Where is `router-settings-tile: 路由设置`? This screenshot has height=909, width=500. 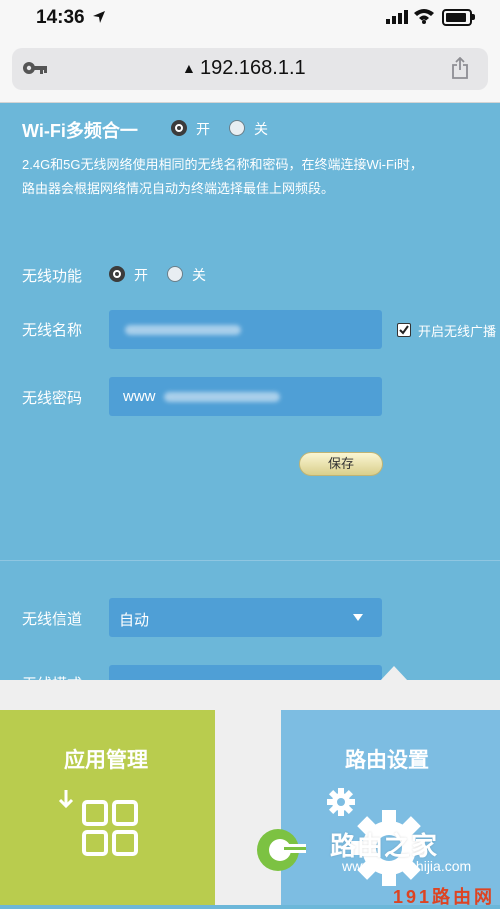
router-settings-tile: 路由设置 is located at coordinates (390, 807).